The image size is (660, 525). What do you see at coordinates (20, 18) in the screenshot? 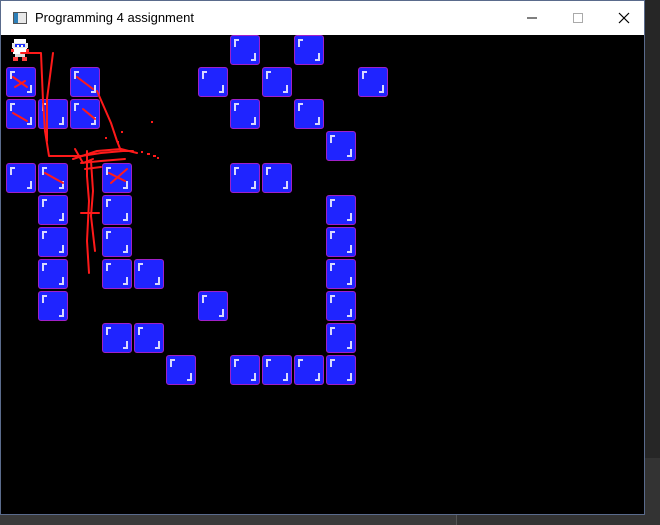
I see `app-icon` at bounding box center [20, 18].